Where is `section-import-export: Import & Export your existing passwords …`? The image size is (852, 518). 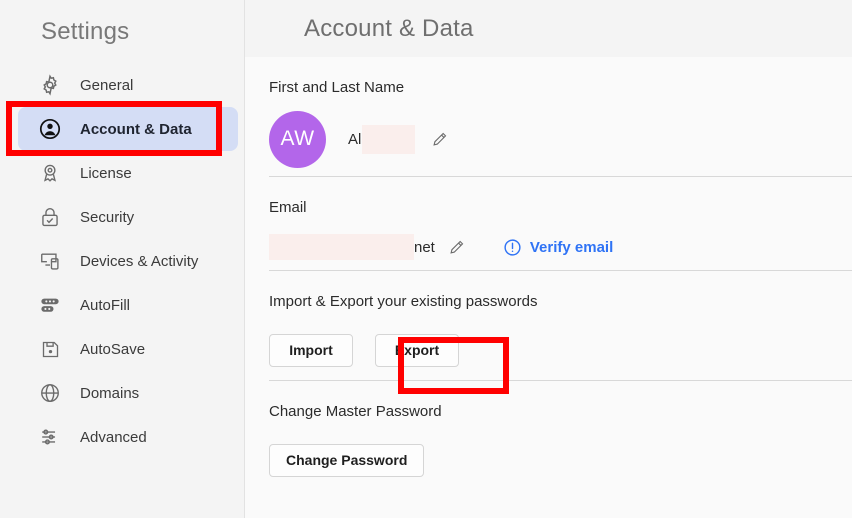 section-import-export: Import & Export your existing passwords … is located at coordinates (560, 326).